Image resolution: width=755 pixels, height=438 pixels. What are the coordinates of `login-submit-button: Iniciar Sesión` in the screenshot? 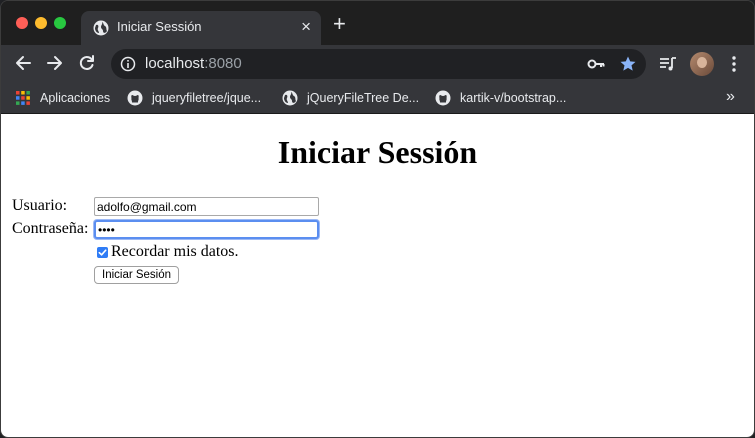 It's located at (137, 275).